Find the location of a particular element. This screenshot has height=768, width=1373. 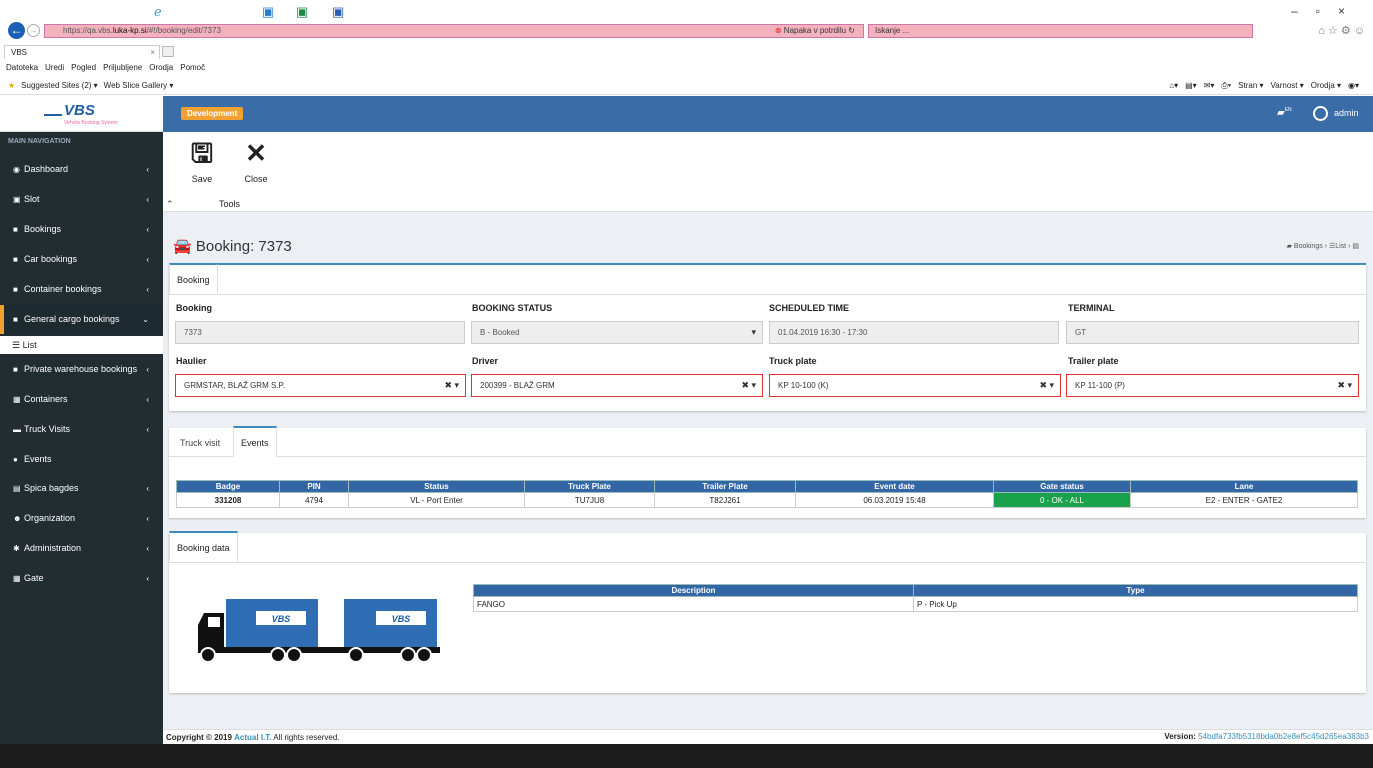

sidebar-item-general-cargo-bookings: ■ General cargo bookings ⌄ is located at coordinates (81, 319).